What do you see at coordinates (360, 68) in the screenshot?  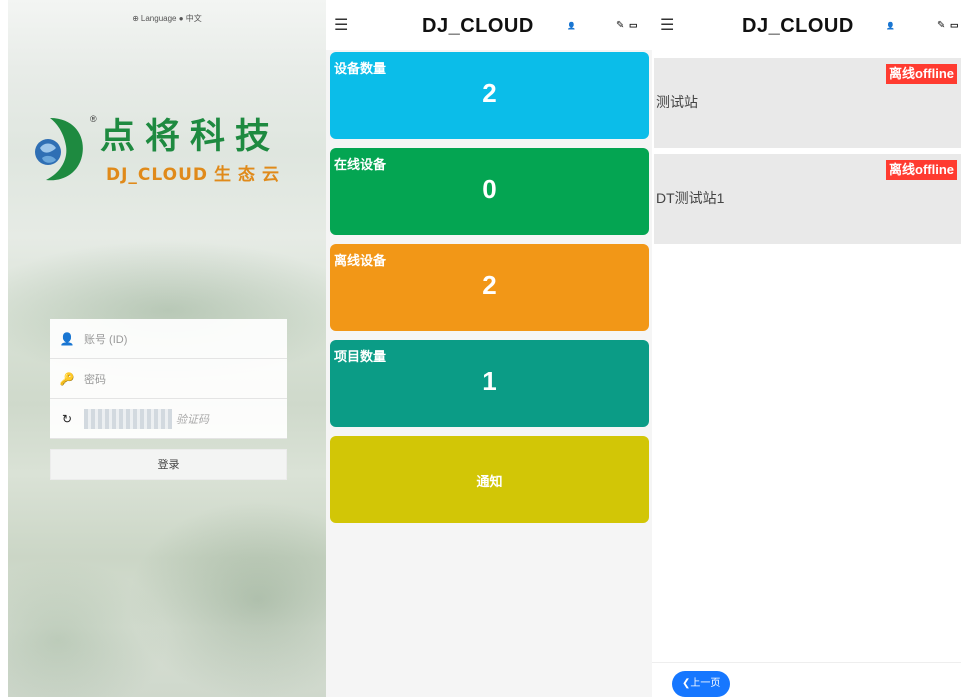 I see `card-label: 设备数量` at bounding box center [360, 68].